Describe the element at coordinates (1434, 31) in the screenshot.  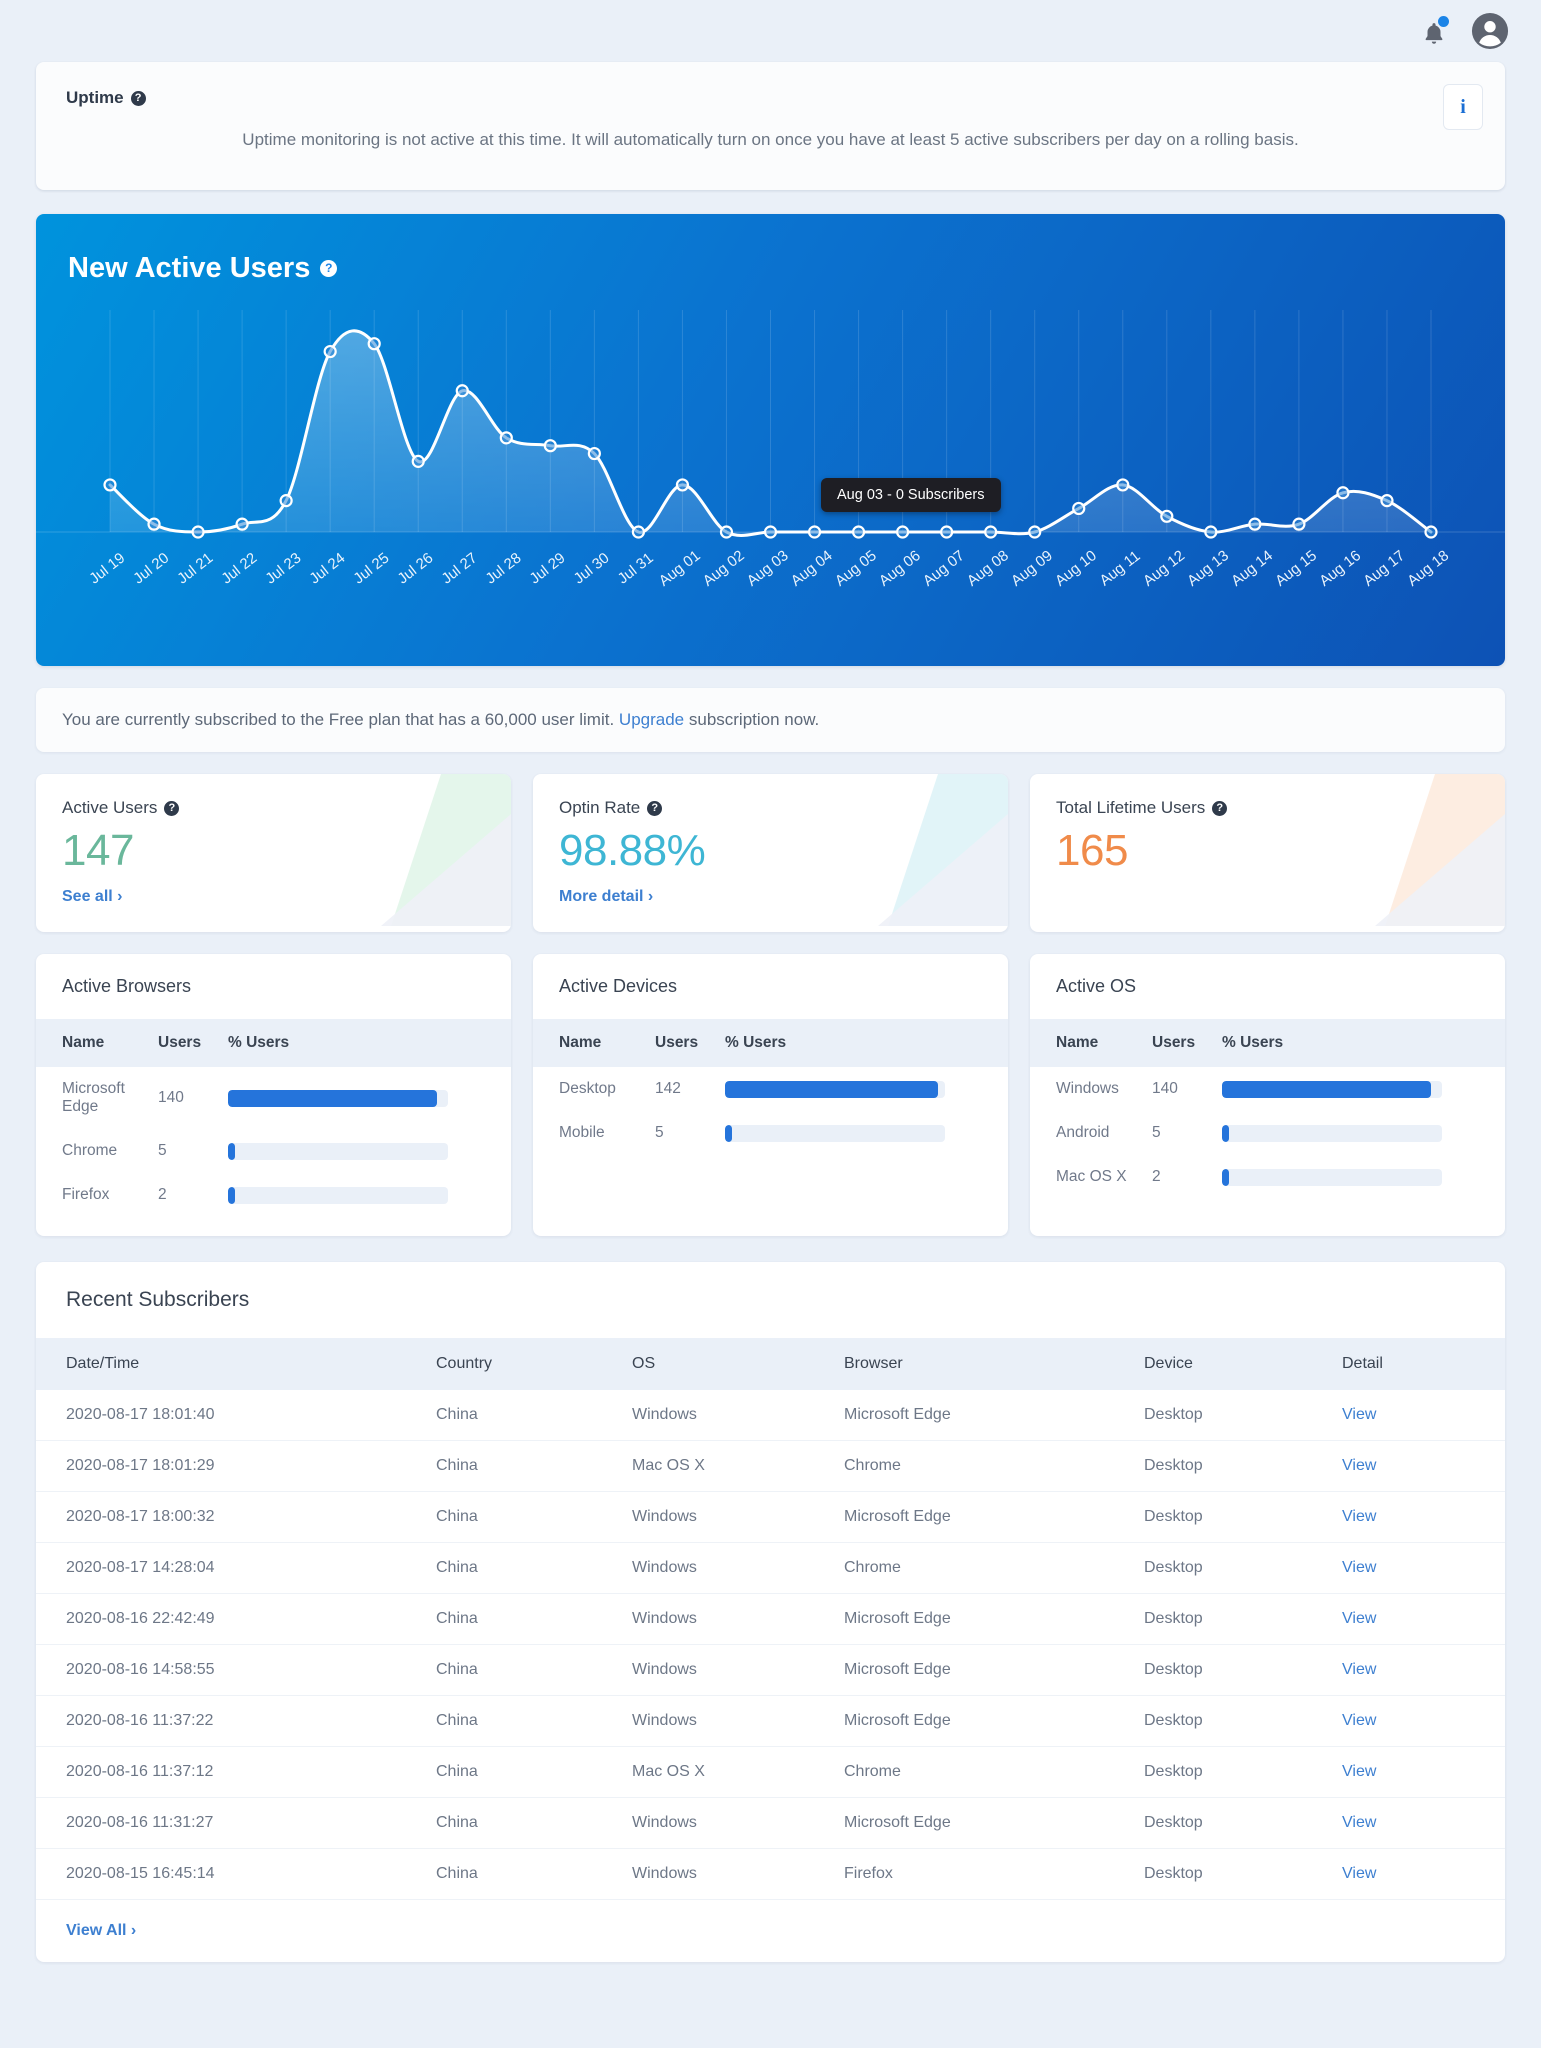
I see `notifications-button` at that location.